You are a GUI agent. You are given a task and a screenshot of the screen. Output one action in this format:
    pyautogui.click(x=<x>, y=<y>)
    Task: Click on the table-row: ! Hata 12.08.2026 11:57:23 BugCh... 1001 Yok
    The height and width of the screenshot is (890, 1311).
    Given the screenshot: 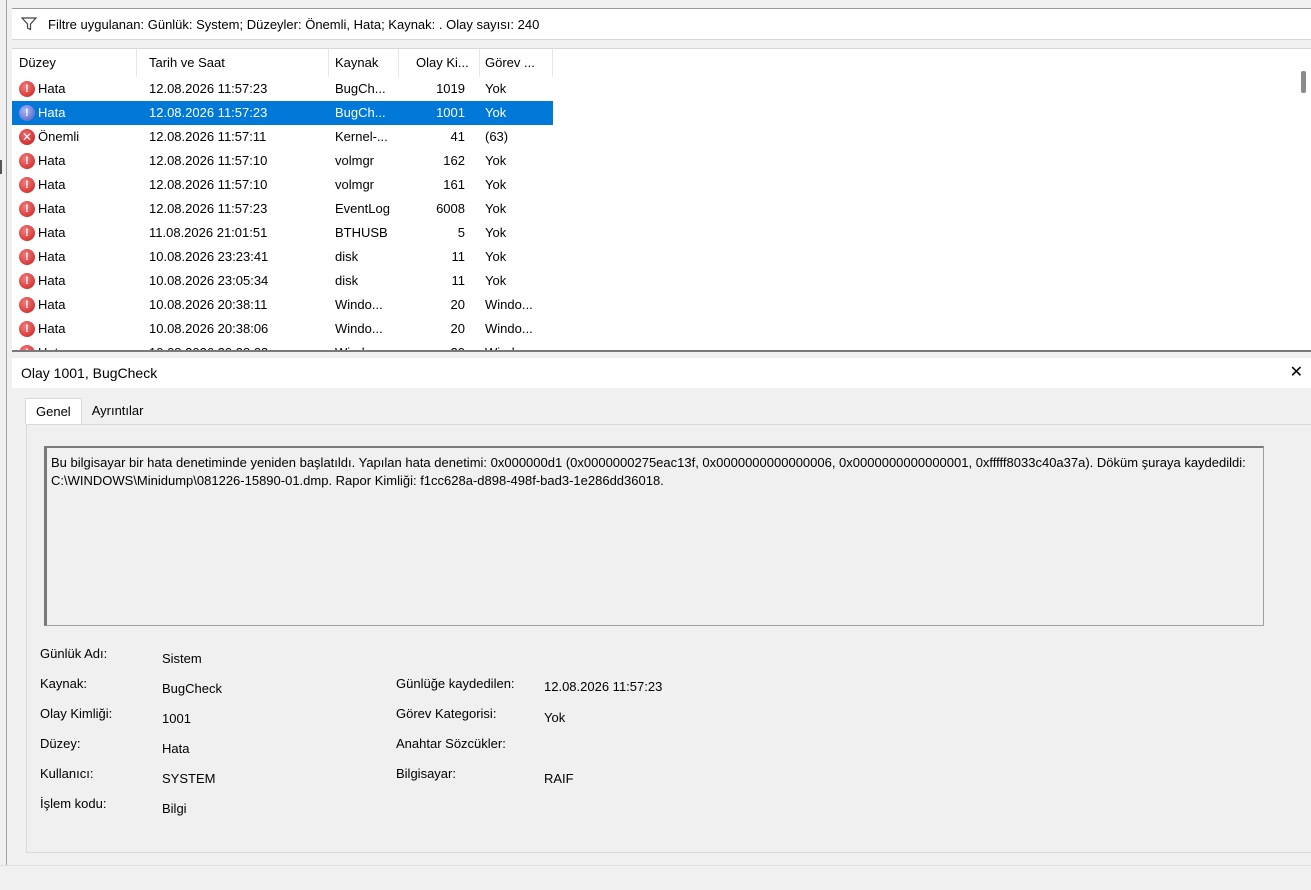 What is the action you would take?
    pyautogui.click(x=282, y=113)
    